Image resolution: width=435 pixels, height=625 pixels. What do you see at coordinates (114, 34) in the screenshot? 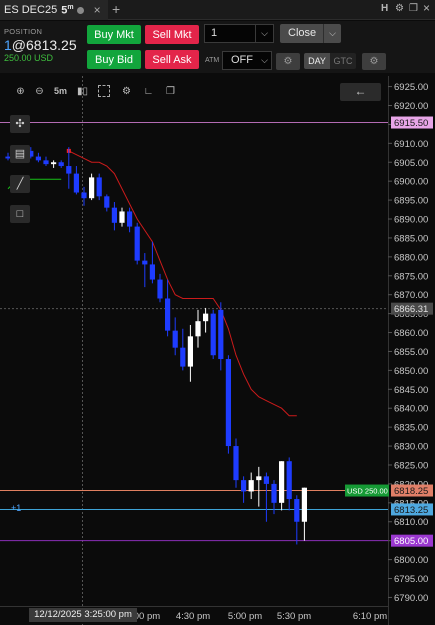
I see `buy-market-button: Buy Mkt` at bounding box center [114, 34].